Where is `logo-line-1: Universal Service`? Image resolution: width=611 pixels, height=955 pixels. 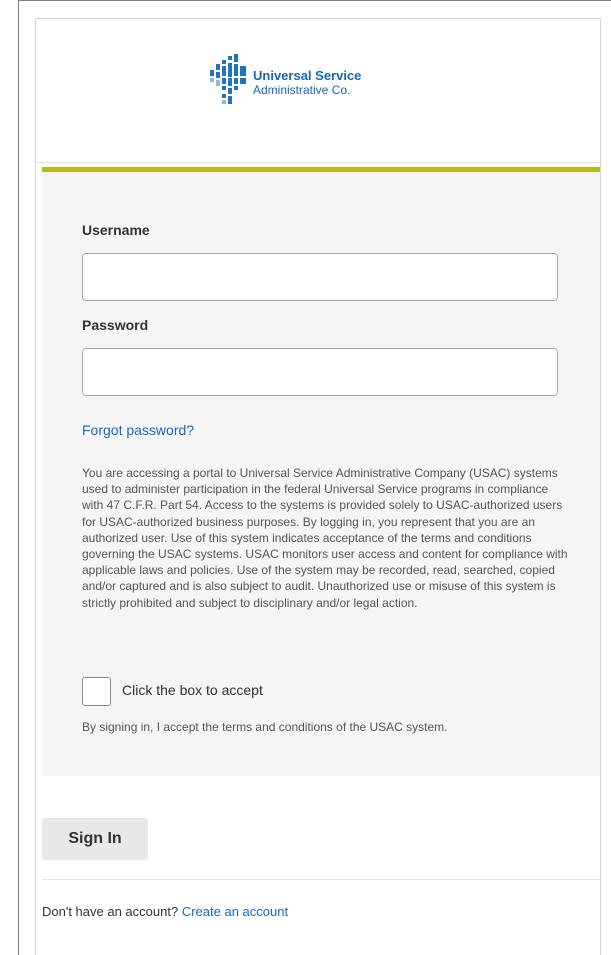
logo-line-1: Universal Service is located at coordinates (307, 75).